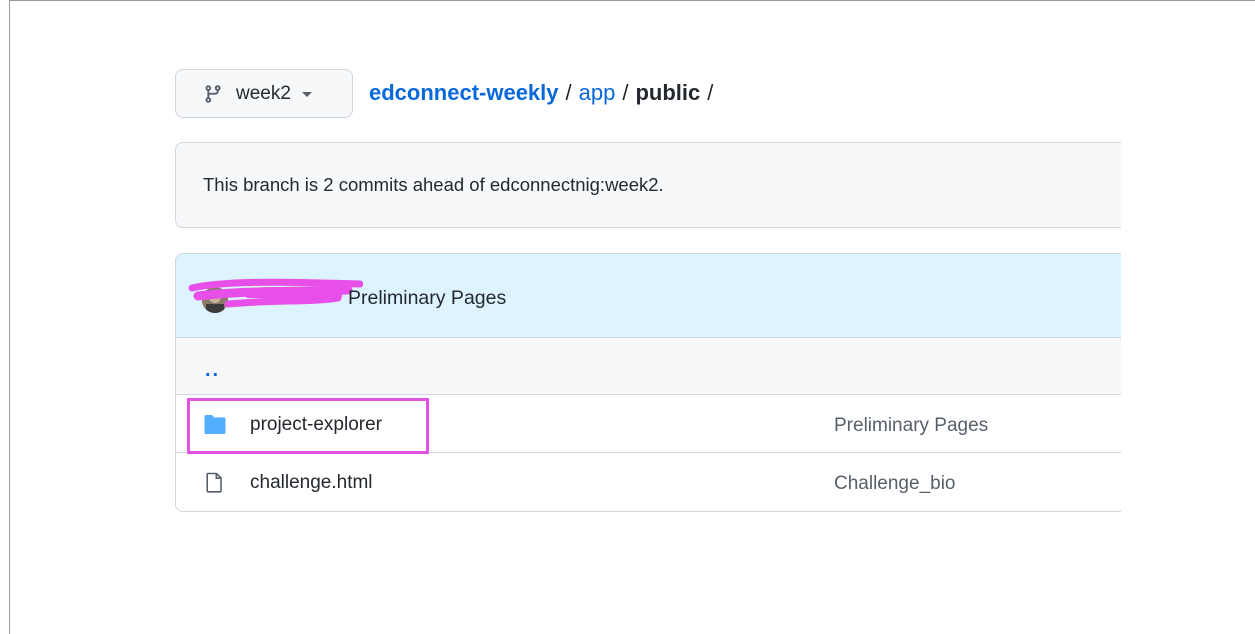 The image size is (1255, 634). What do you see at coordinates (911, 426) in the screenshot?
I see `file-commit-message: Preliminary Pages` at bounding box center [911, 426].